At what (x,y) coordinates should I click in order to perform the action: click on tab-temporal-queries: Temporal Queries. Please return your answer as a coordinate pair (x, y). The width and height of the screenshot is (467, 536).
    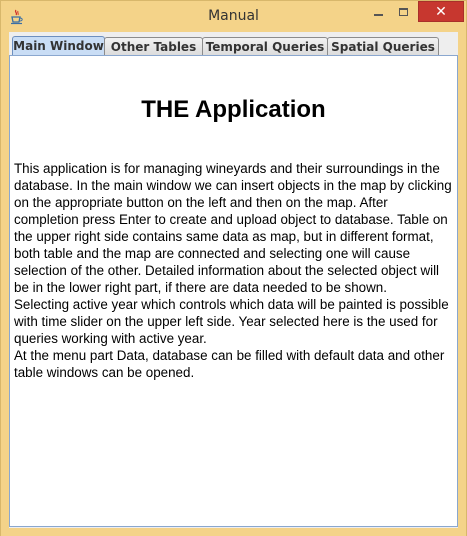
    Looking at the image, I should click on (265, 46).